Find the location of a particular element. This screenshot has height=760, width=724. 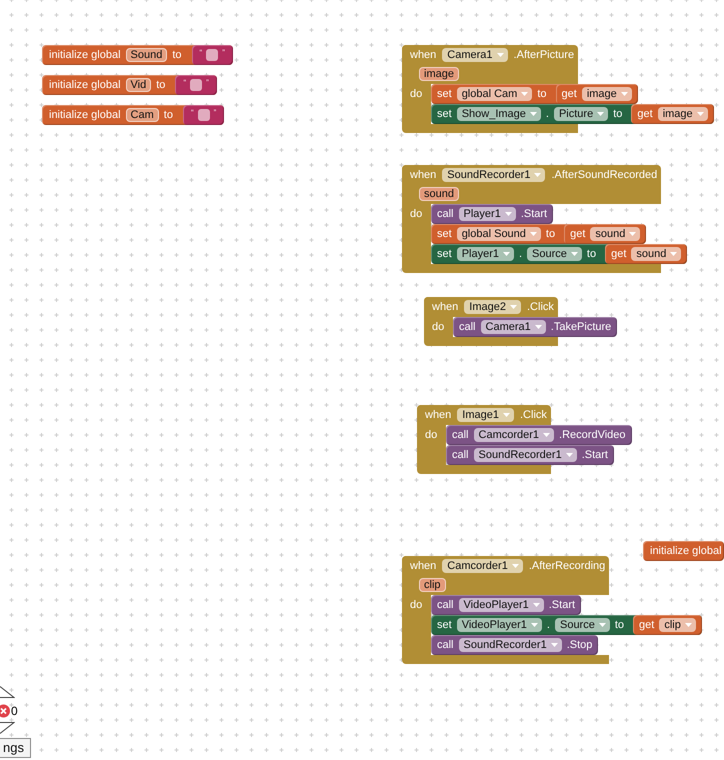

variable-dropdown: global Cam is located at coordinates (494, 94).